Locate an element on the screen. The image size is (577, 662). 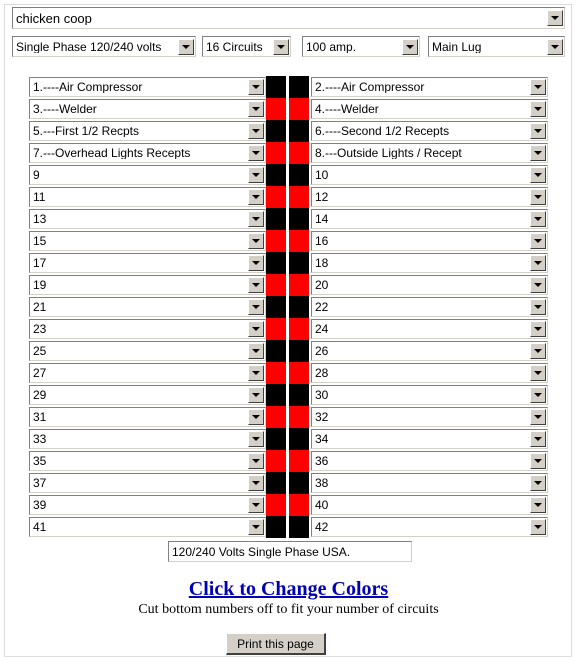
circuit-select-right: 16 is located at coordinates (429, 241).